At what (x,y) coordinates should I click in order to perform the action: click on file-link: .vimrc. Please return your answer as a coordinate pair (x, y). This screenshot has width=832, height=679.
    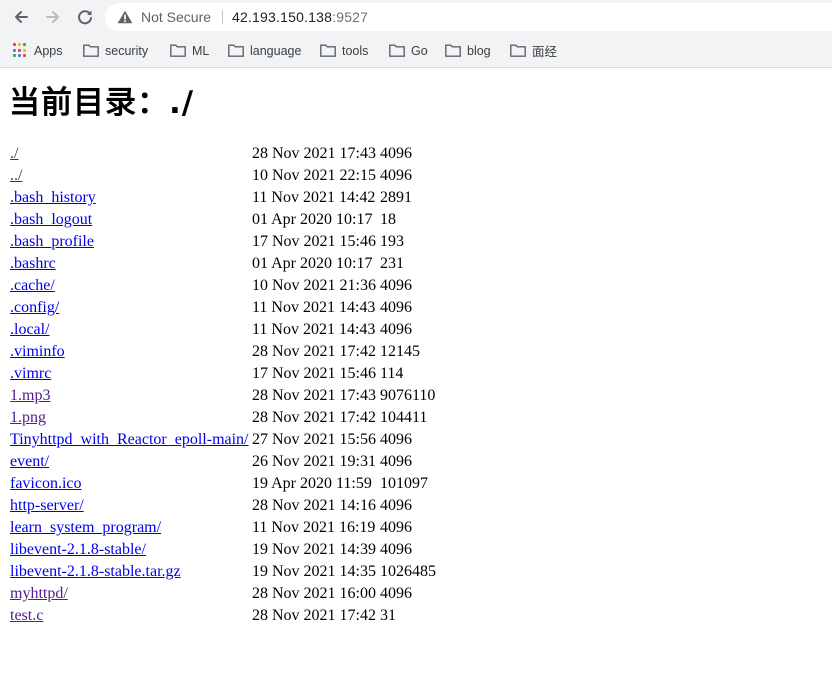
    Looking at the image, I should click on (30, 374).